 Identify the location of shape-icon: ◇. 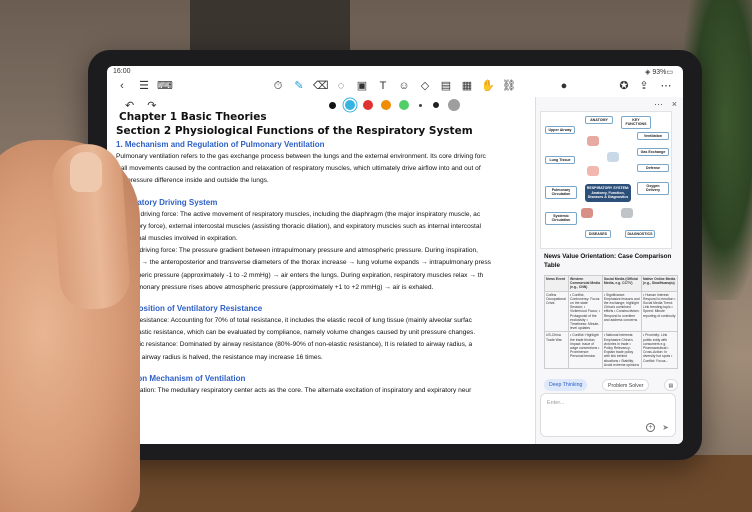
(425, 86).